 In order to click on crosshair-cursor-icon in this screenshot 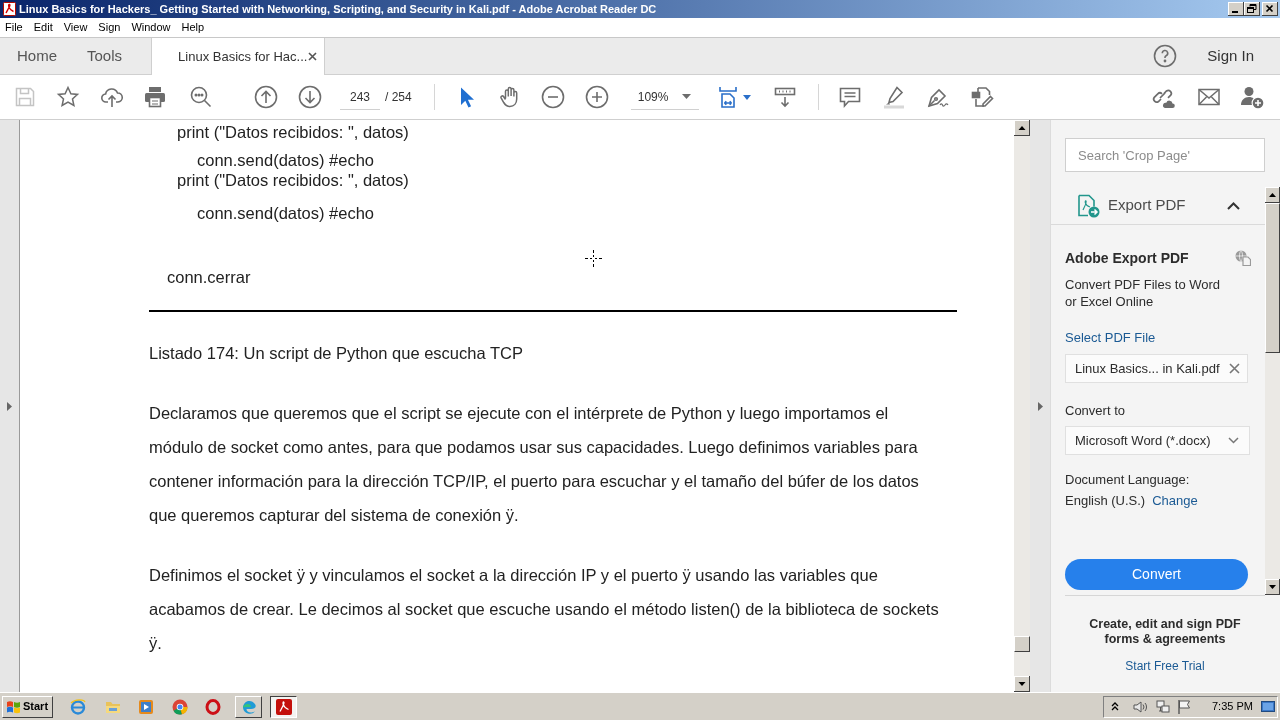, I will do `click(593, 258)`.